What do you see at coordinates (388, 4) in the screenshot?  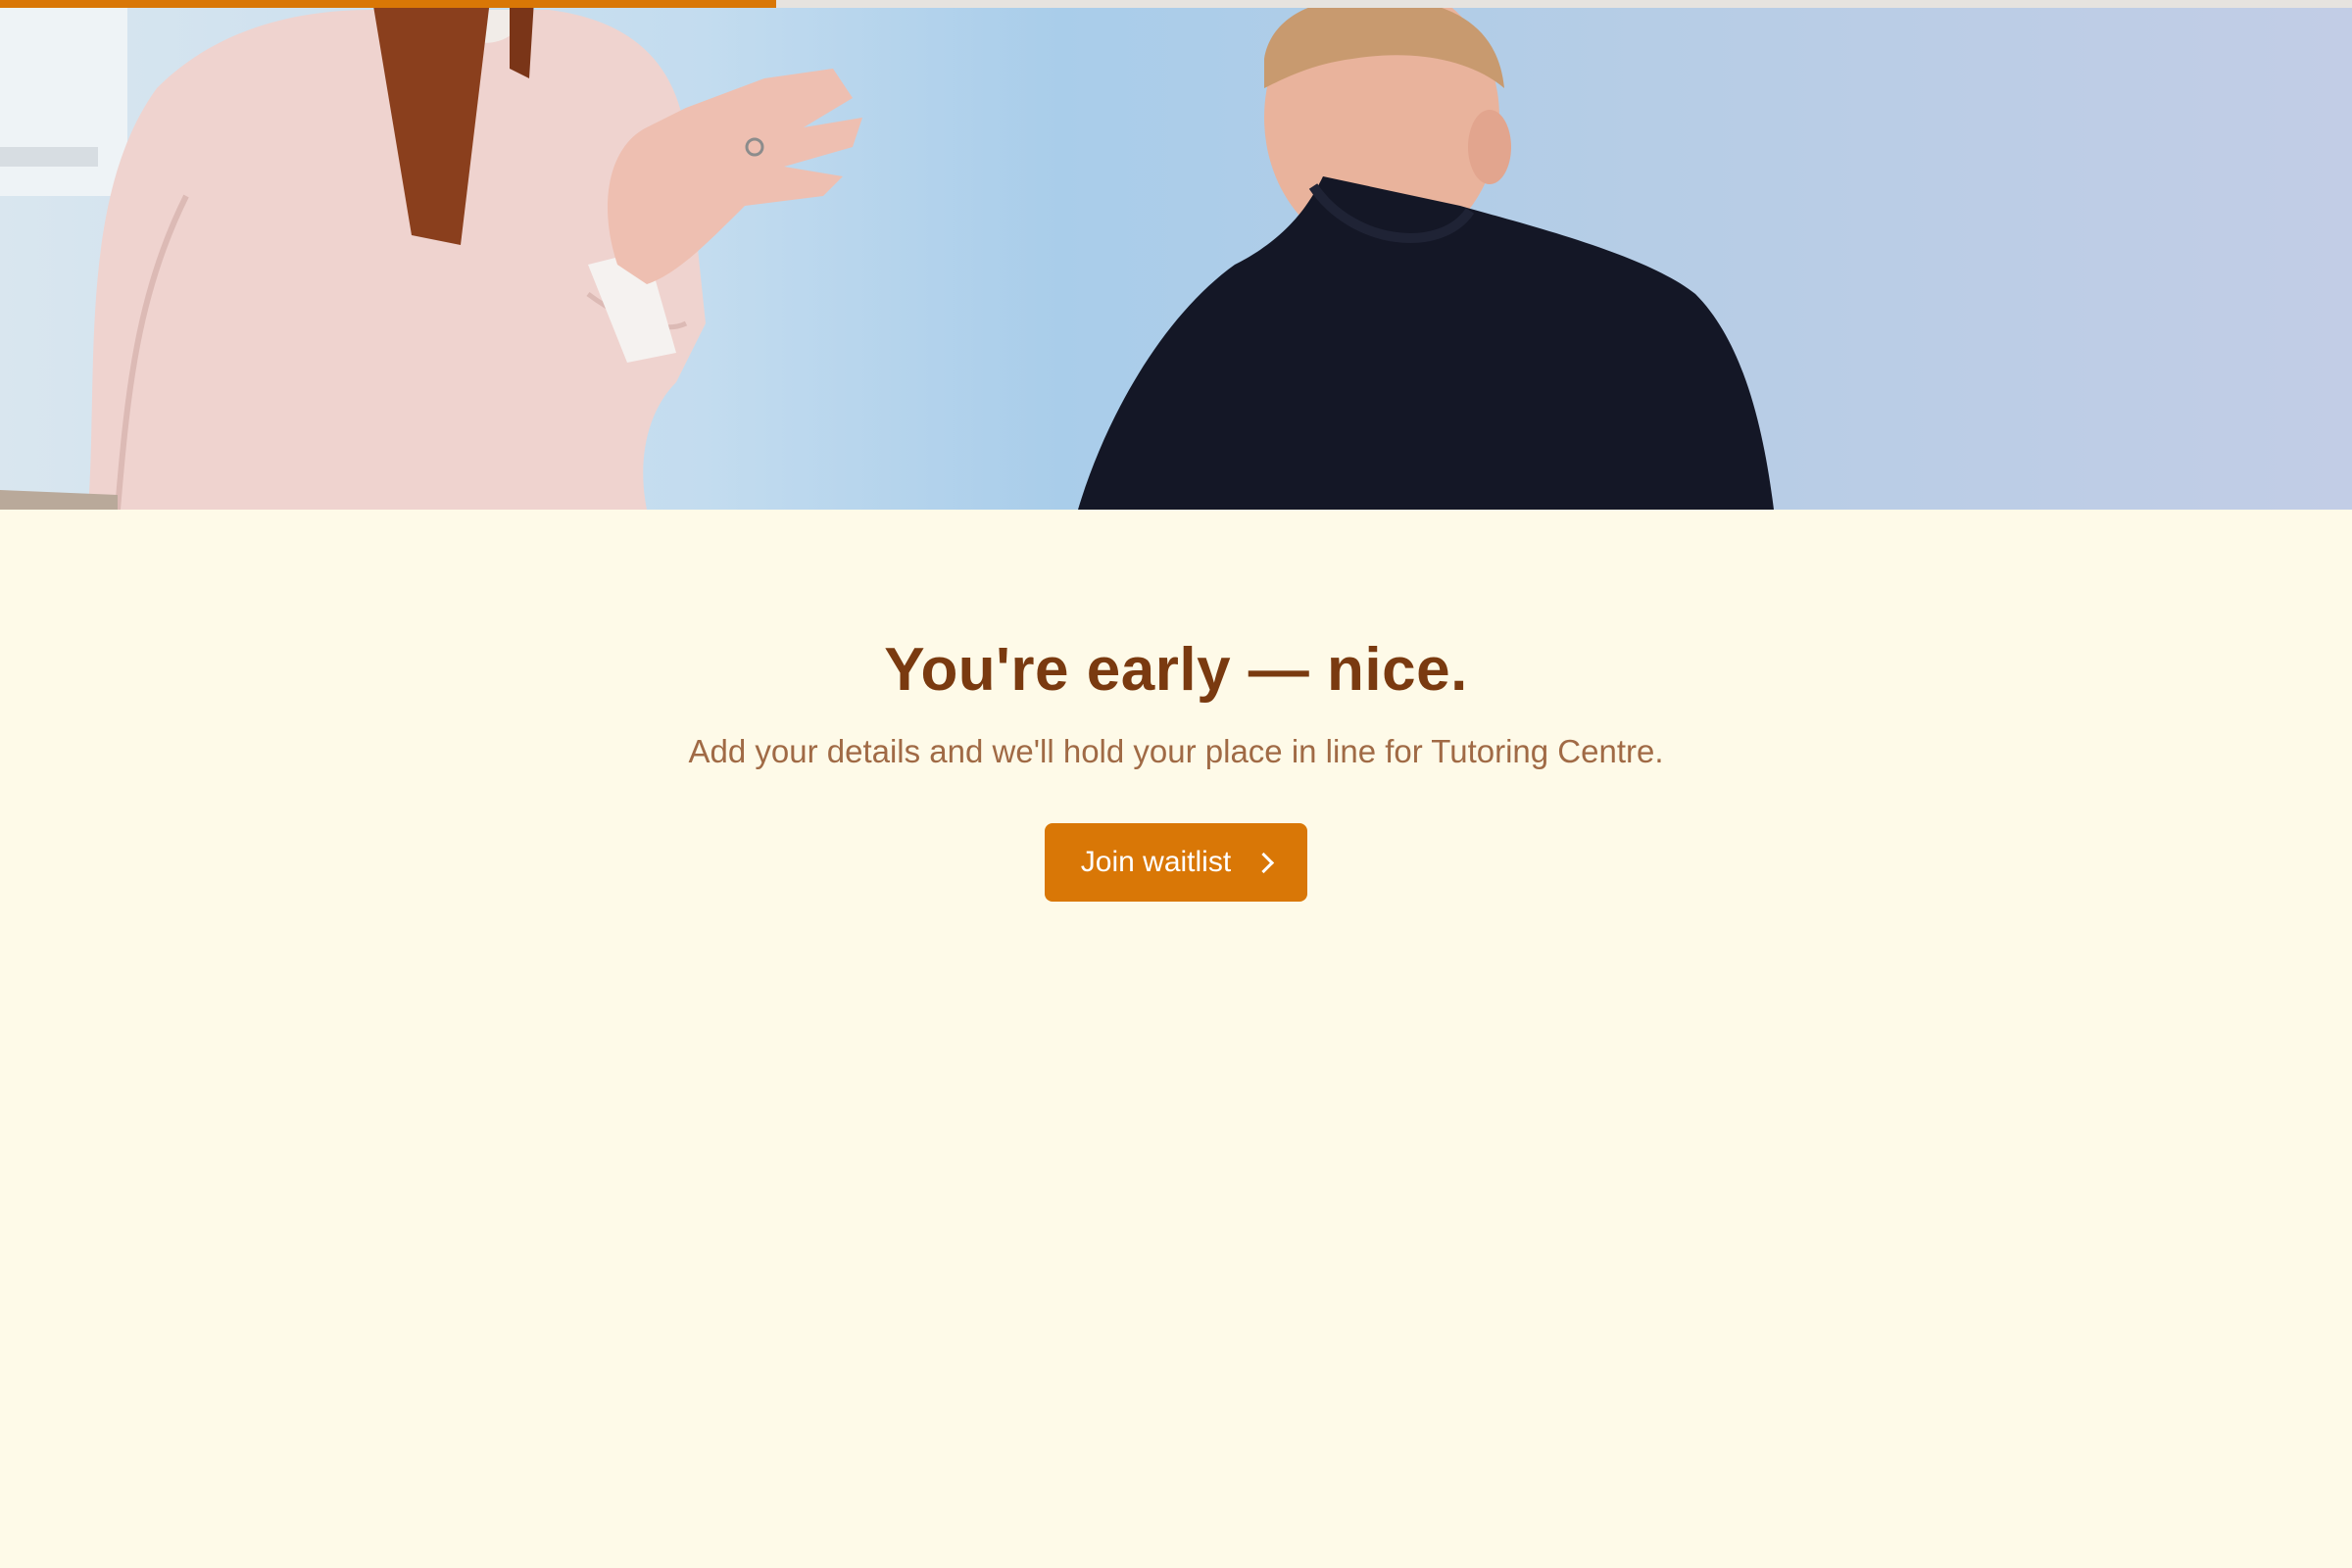 I see `progress-bar-fill` at bounding box center [388, 4].